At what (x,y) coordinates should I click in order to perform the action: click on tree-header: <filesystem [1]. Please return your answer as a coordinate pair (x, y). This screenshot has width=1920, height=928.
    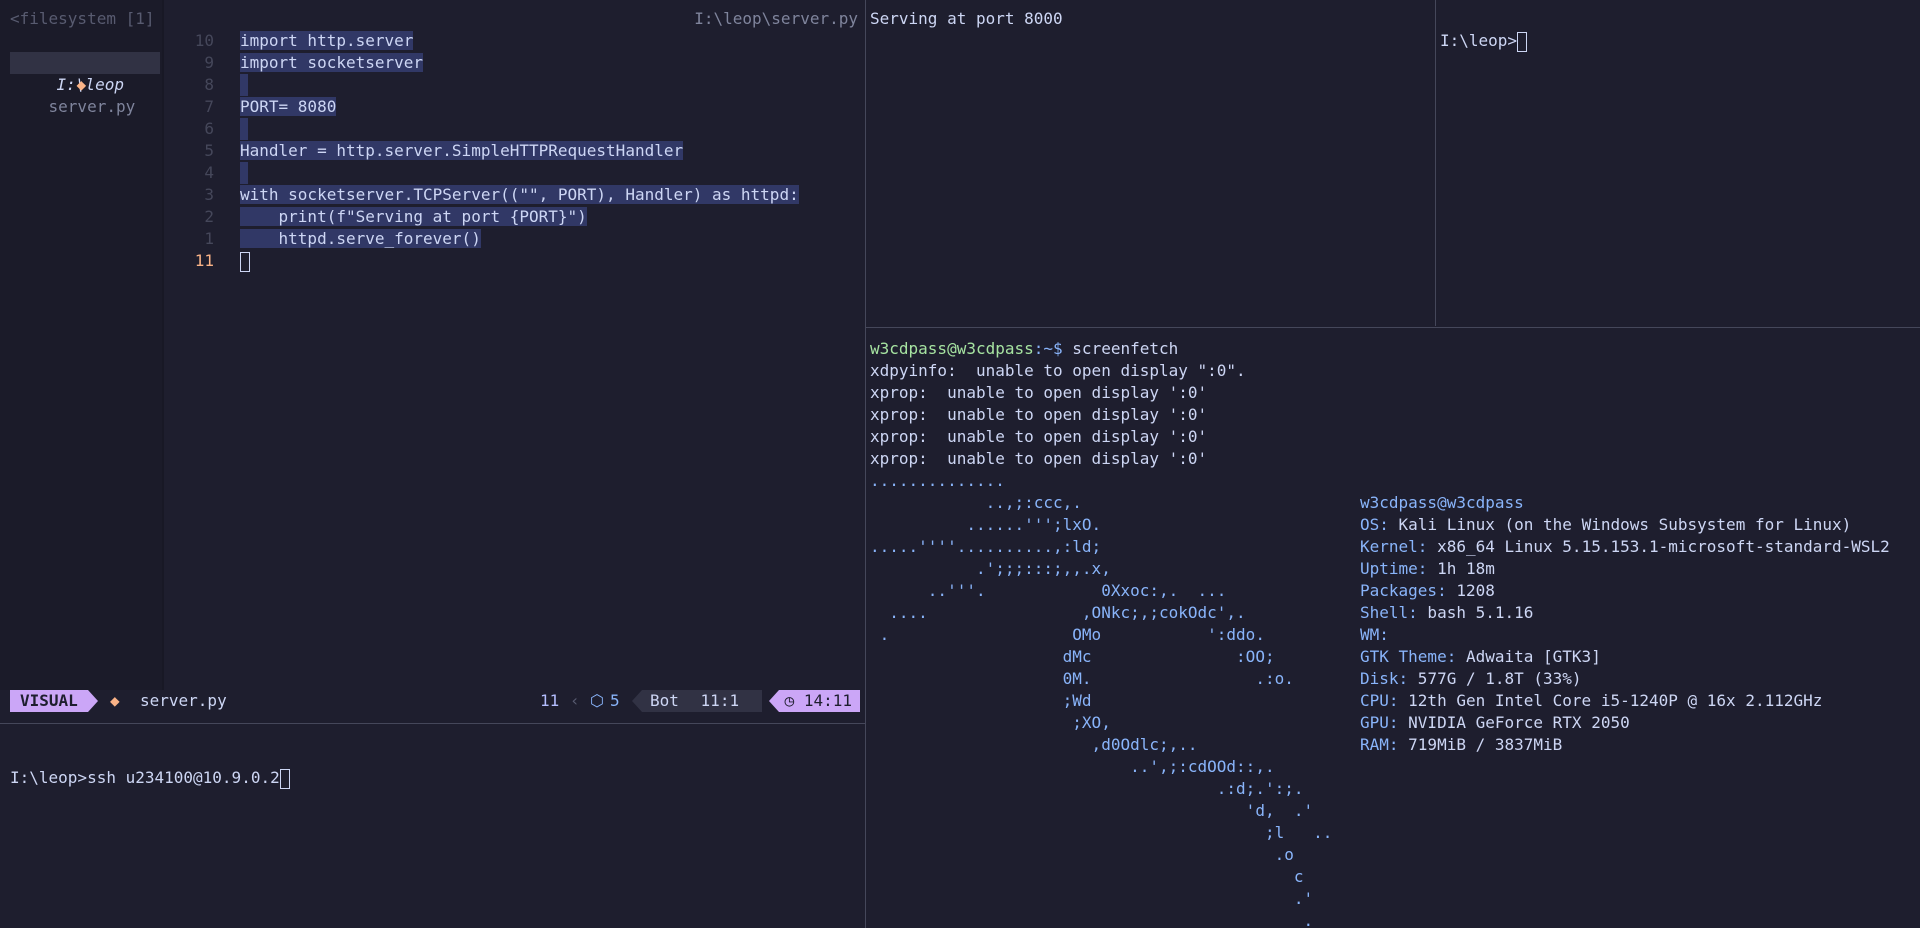
    Looking at the image, I should click on (82, 18).